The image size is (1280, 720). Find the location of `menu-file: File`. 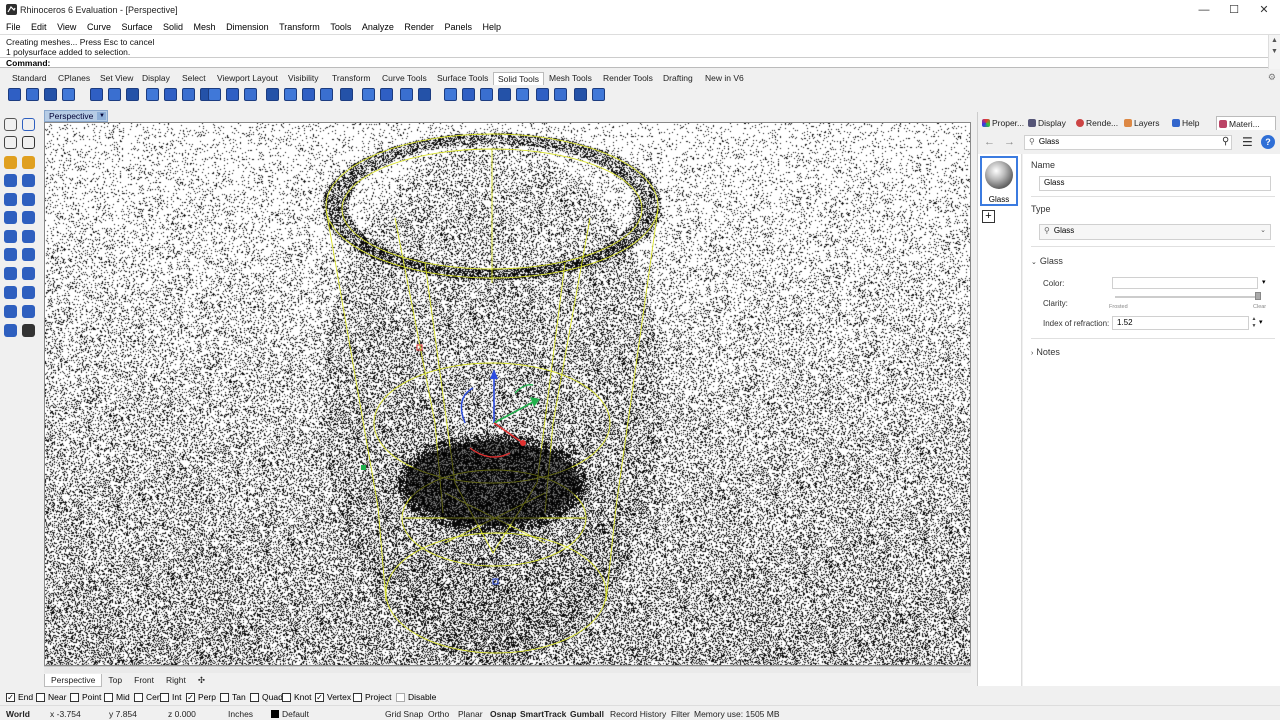

menu-file: File is located at coordinates (13, 27).